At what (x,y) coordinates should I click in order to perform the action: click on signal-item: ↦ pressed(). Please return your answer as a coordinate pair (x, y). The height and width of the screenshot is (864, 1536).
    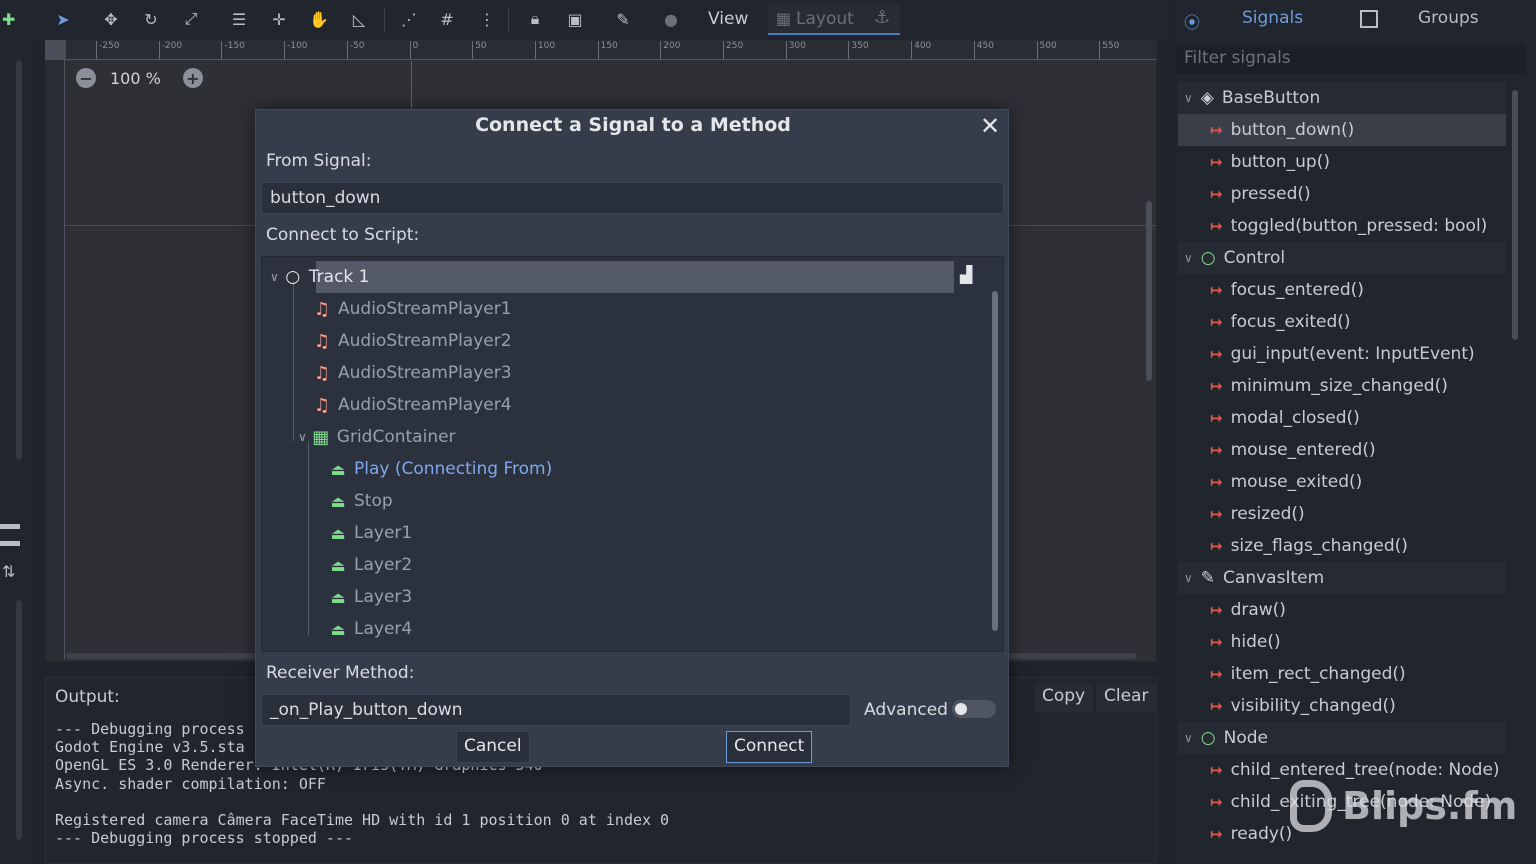
    Looking at the image, I should click on (1342, 194).